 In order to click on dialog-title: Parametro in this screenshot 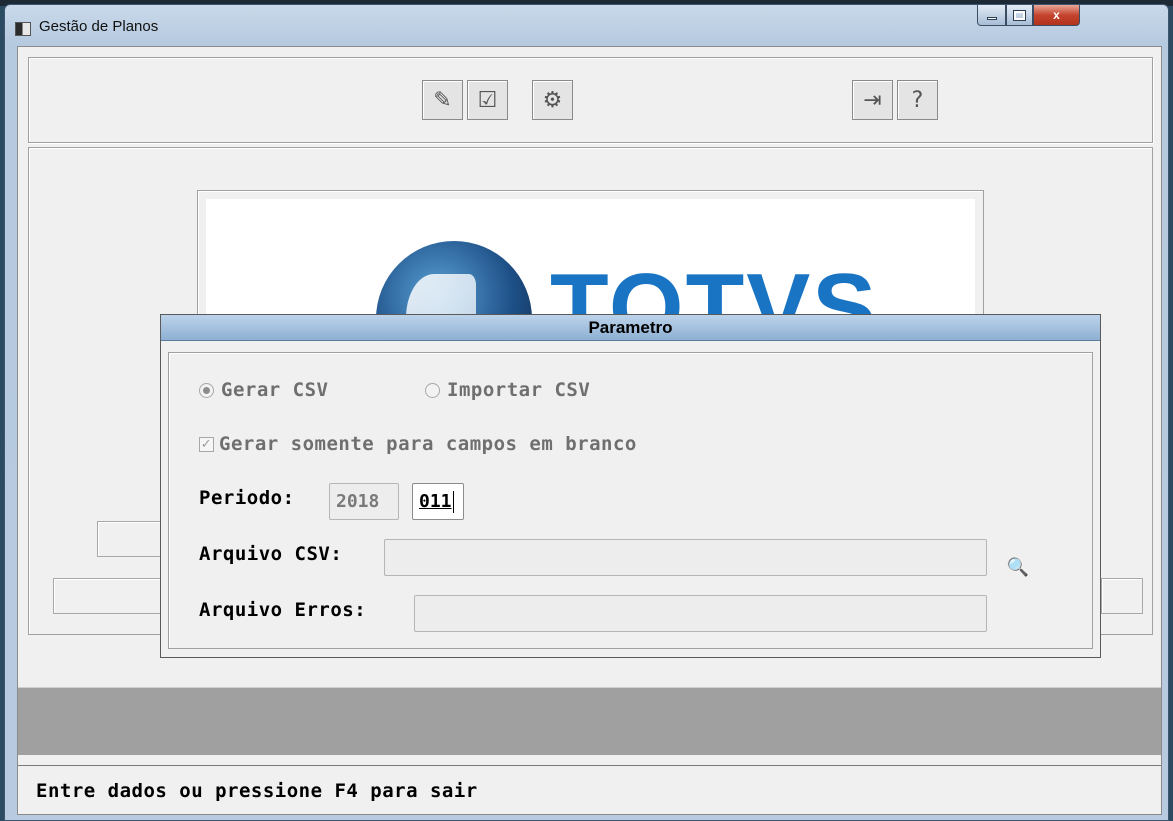, I will do `click(630, 328)`.